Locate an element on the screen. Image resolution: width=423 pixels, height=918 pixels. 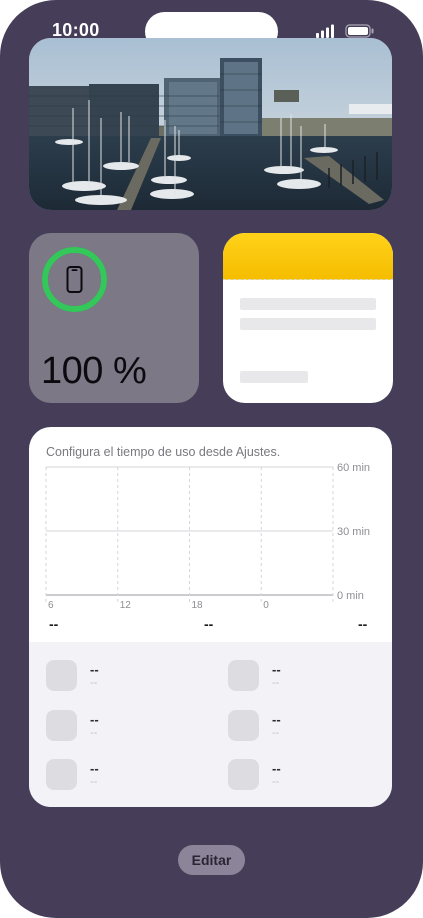
y-tick-label: 30 min is located at coordinates (353, 532).